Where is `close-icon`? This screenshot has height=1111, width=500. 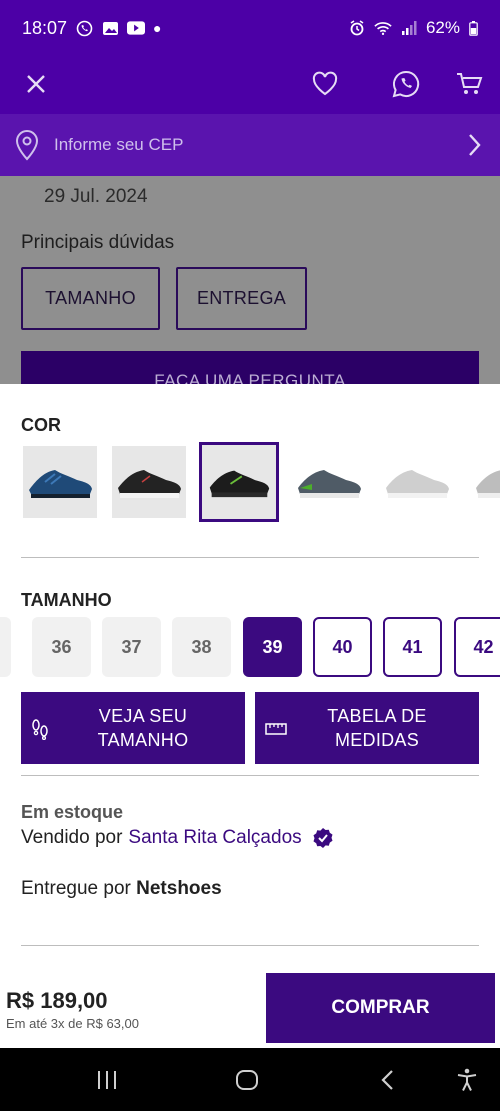 close-icon is located at coordinates (36, 84).